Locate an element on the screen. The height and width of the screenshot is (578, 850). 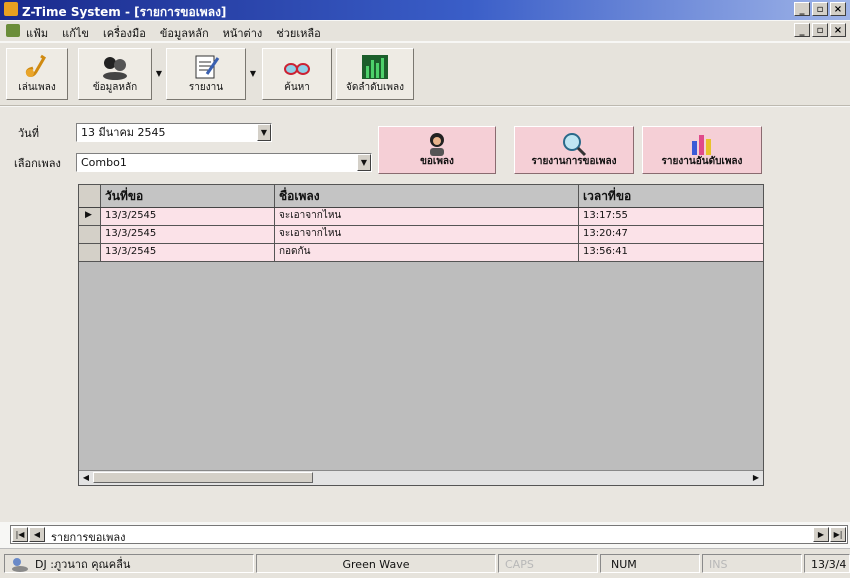
saxophone-icon is located at coordinates (36, 65).